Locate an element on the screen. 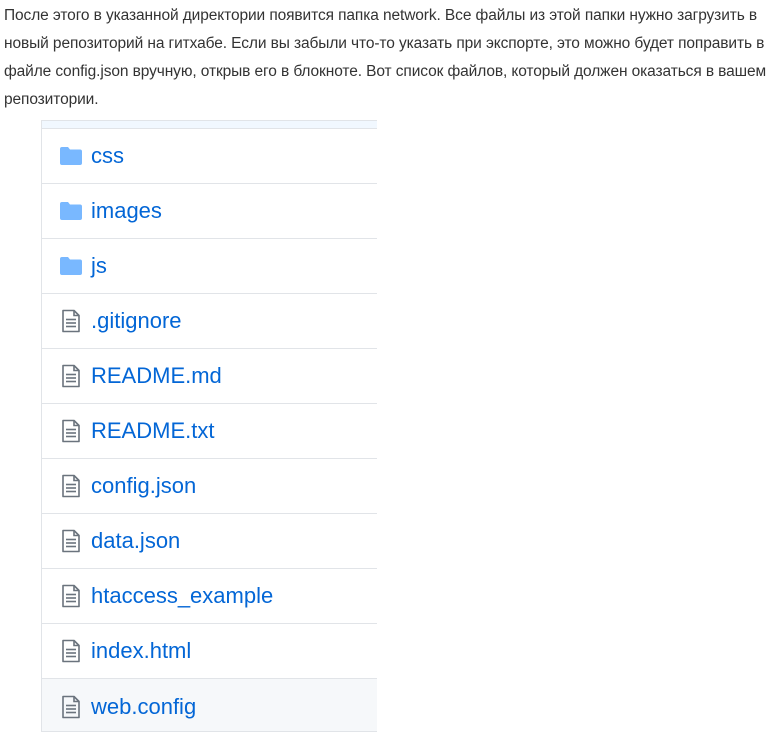 This screenshot has width=773, height=742. file-row: README.md is located at coordinates (209, 376).